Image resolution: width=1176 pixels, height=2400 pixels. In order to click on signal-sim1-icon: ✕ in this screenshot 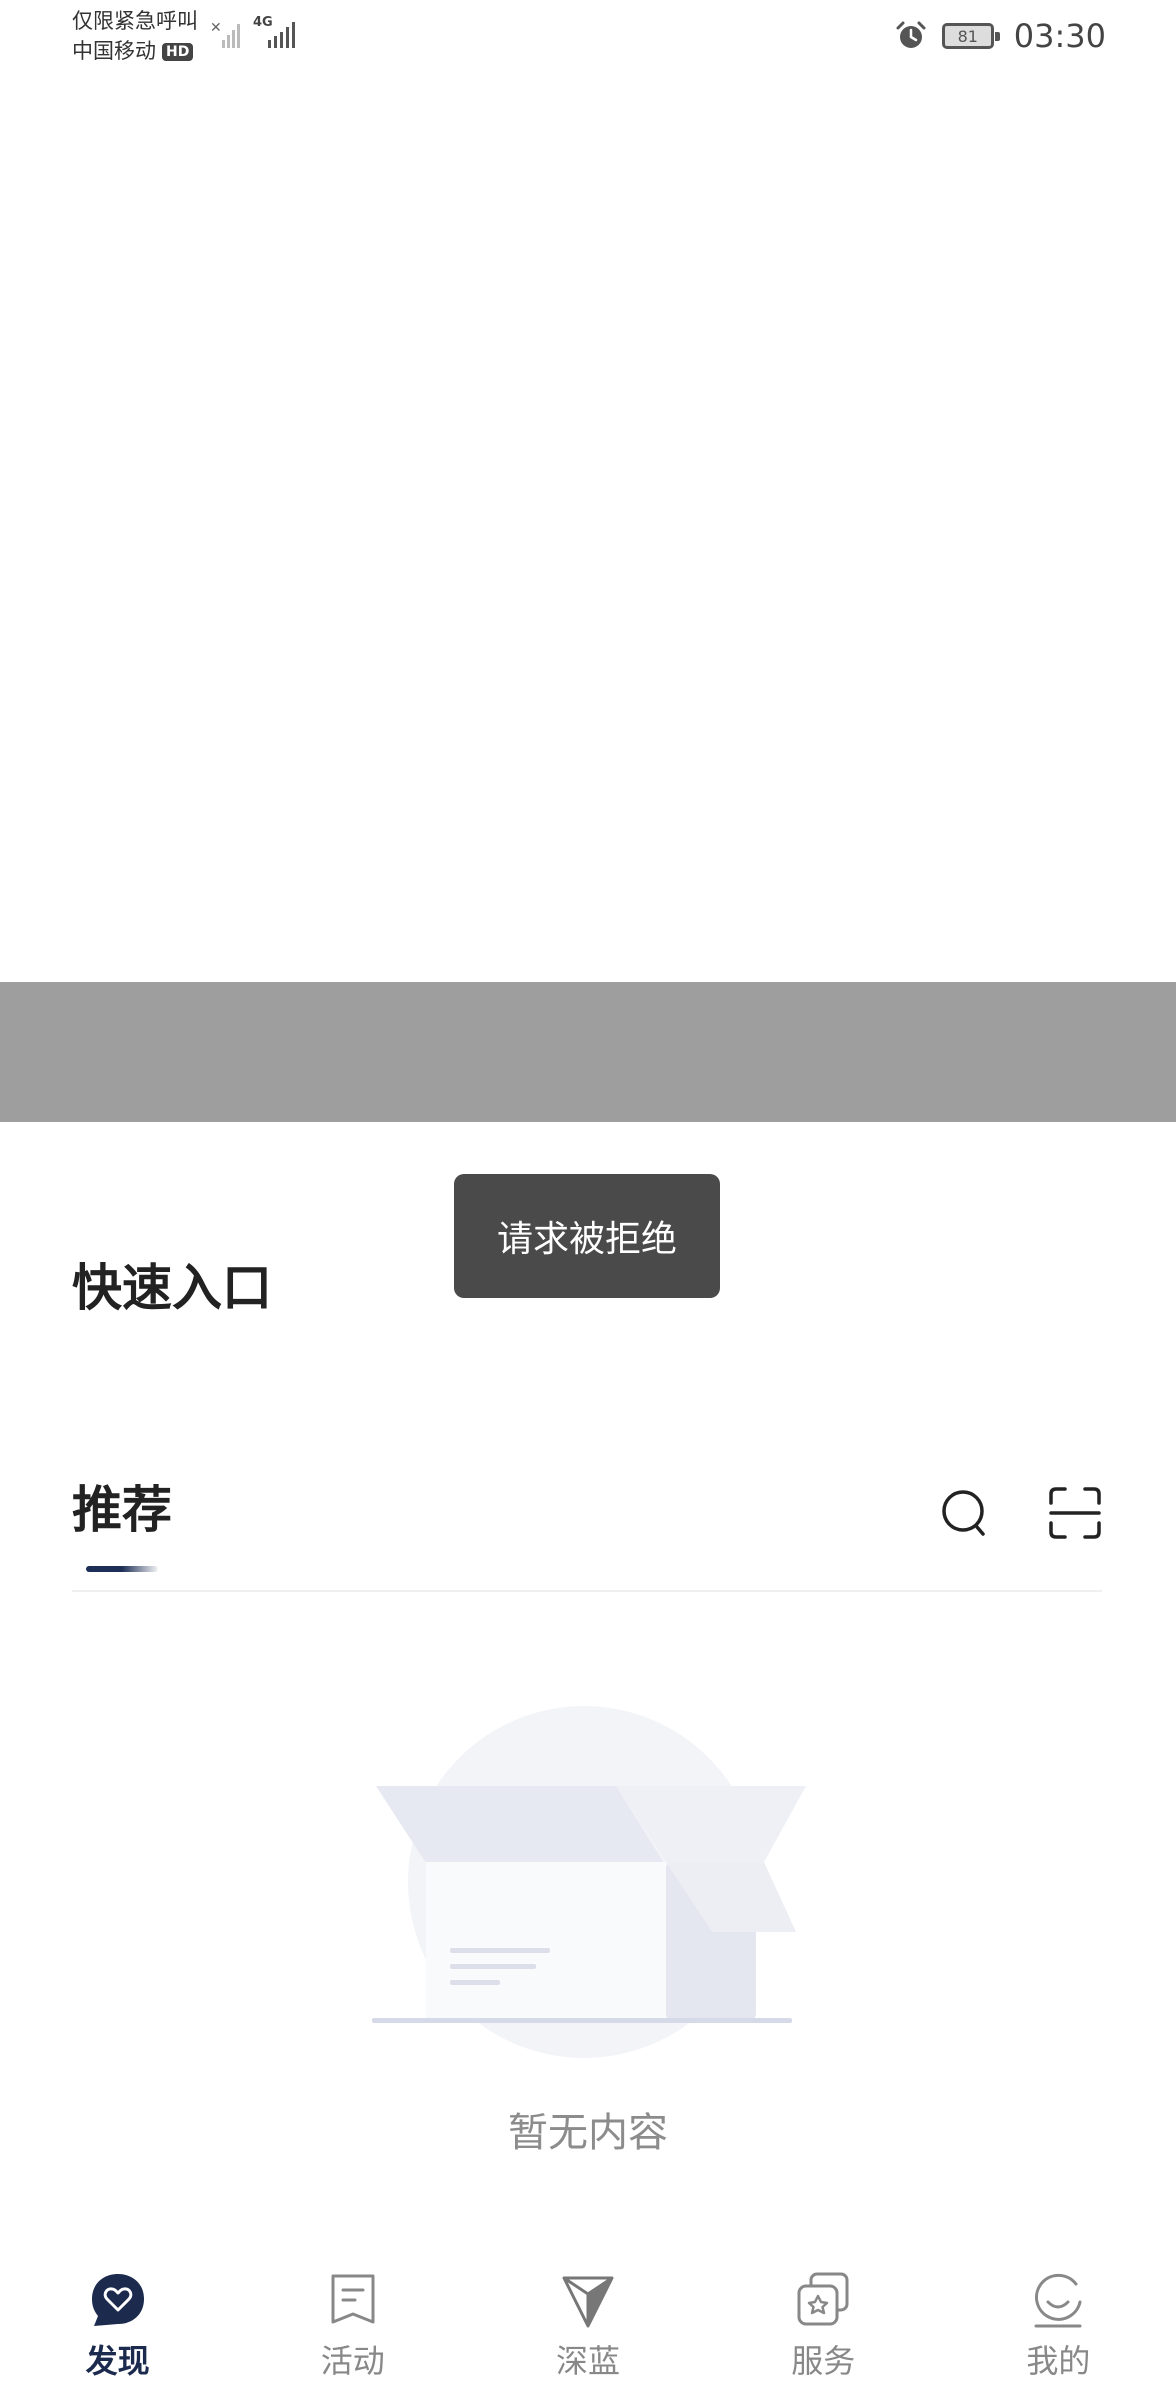, I will do `click(225, 34)`.